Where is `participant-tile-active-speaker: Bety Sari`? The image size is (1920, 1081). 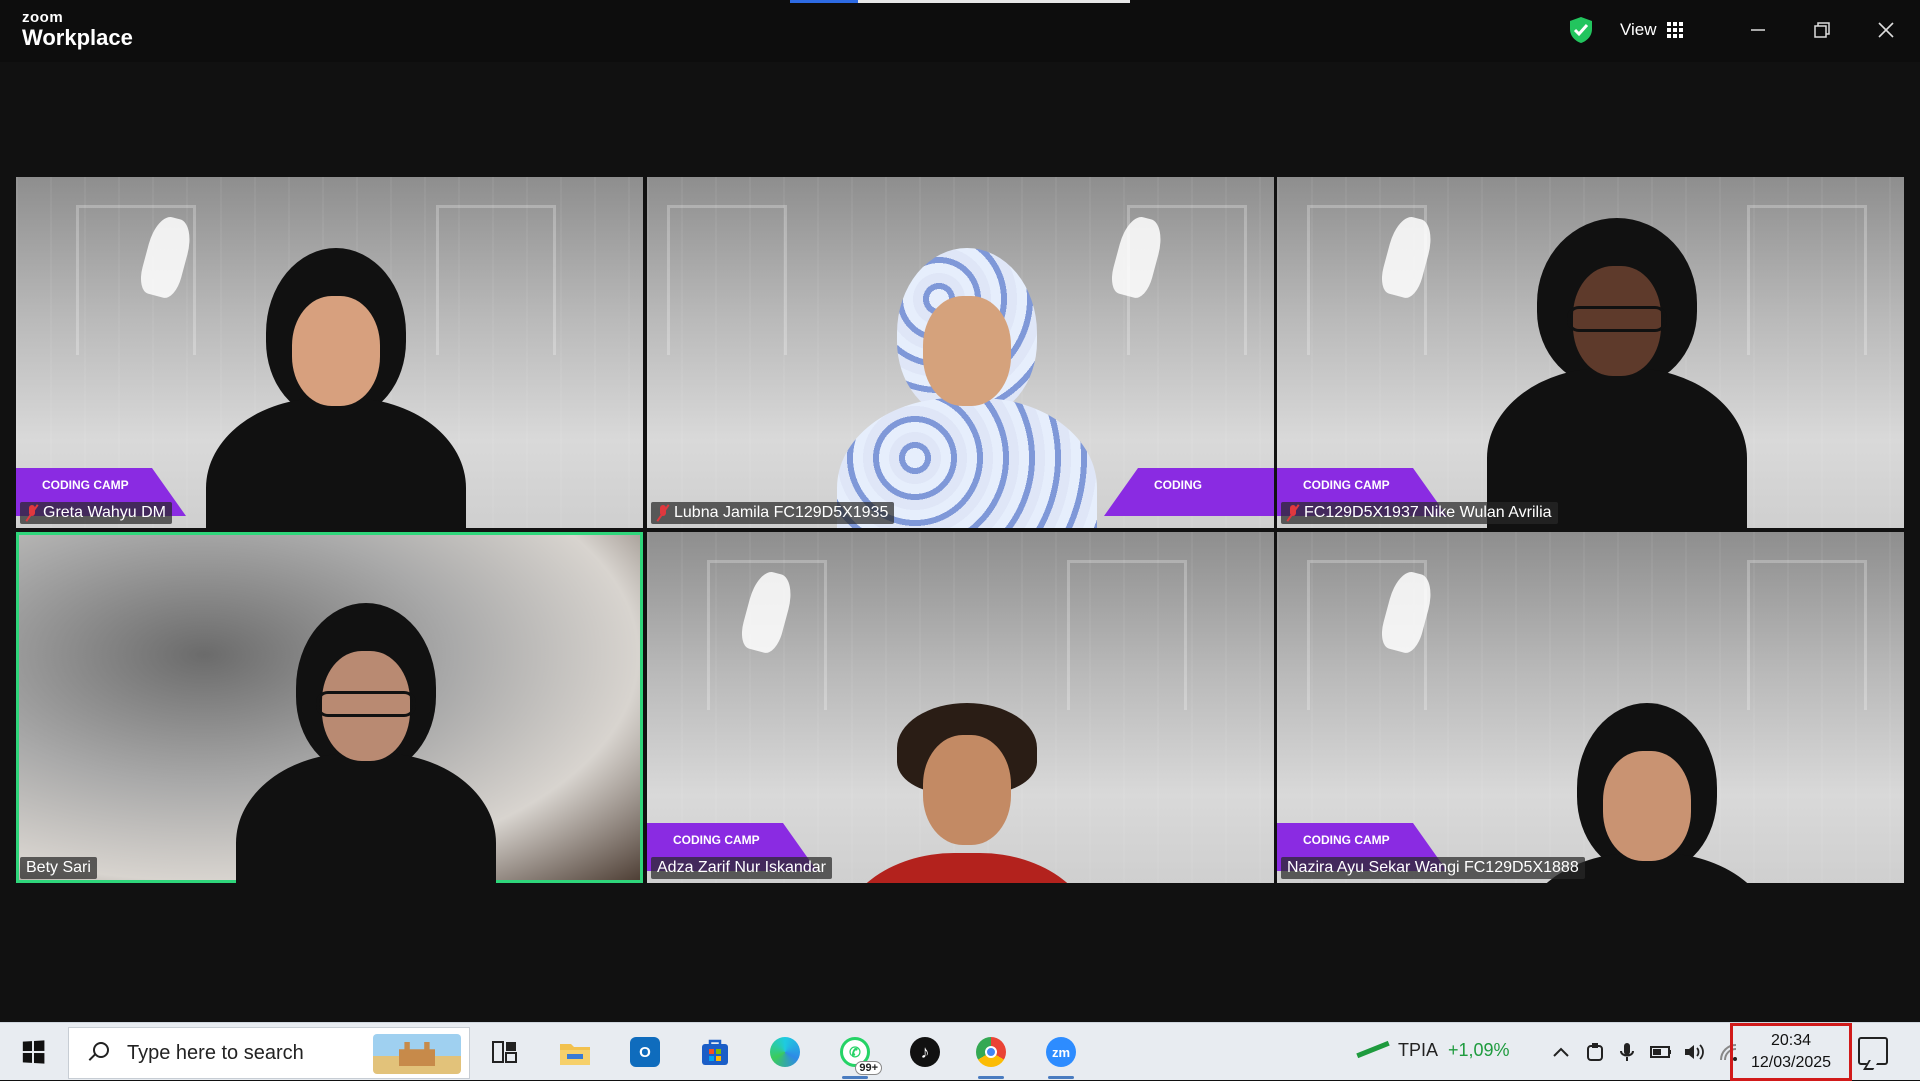 participant-tile-active-speaker: Bety Sari is located at coordinates (329, 707).